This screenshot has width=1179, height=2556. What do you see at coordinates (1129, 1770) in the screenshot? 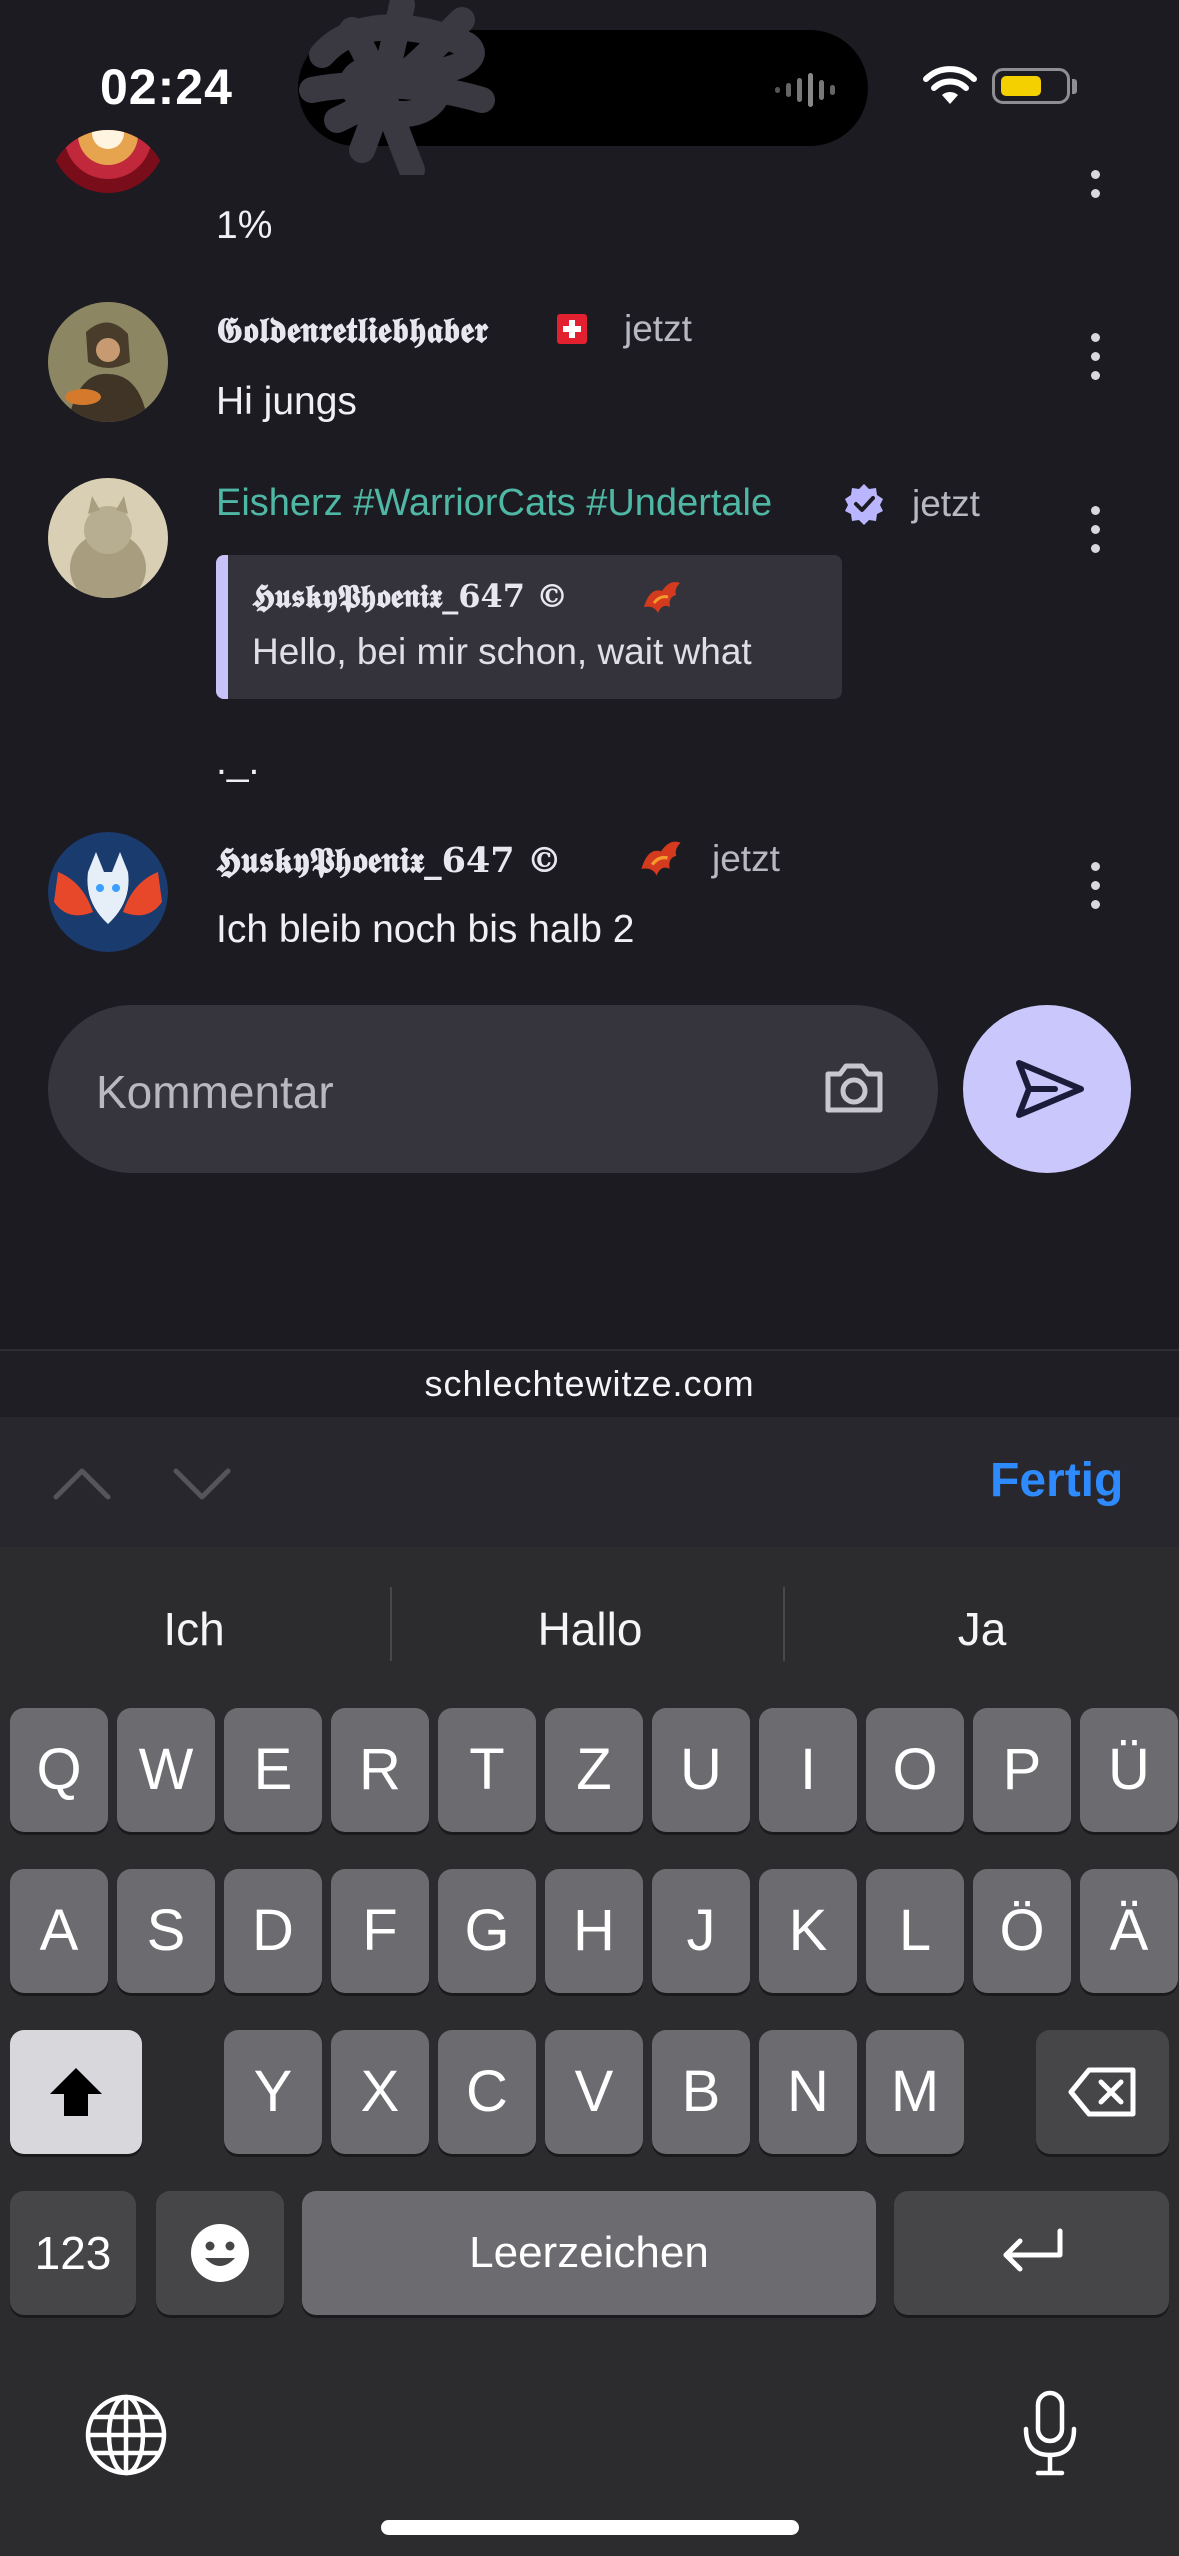
I see `key-ue: Ü` at bounding box center [1129, 1770].